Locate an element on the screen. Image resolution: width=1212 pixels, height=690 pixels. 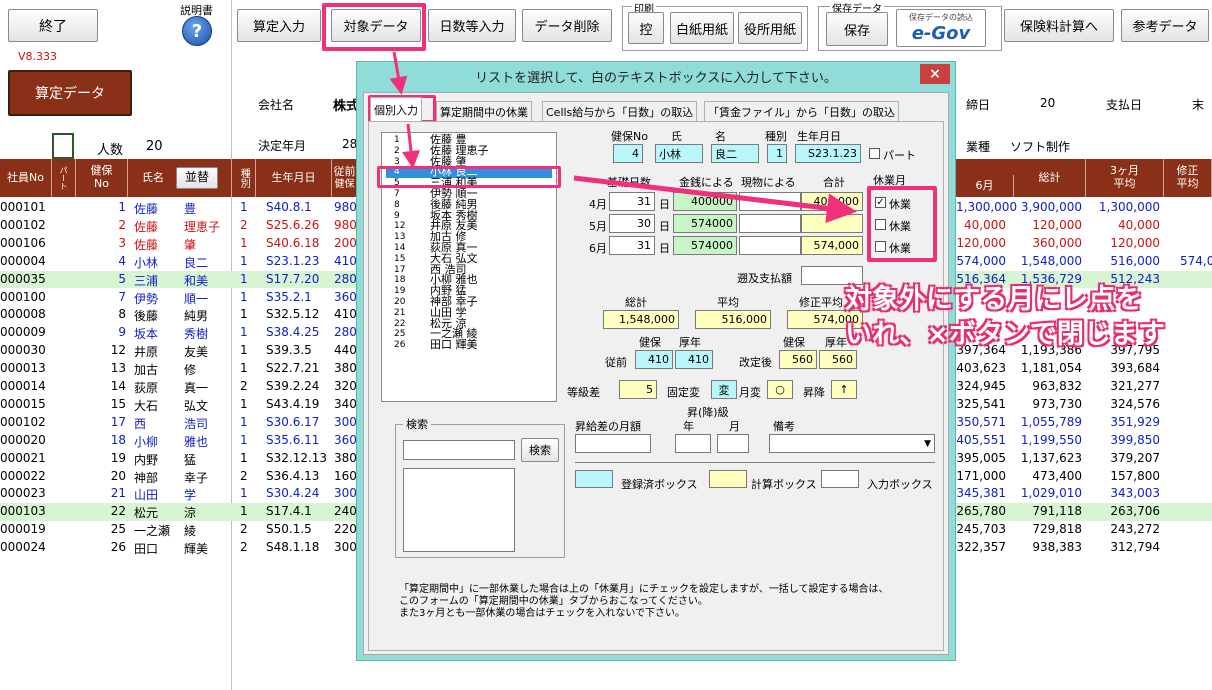
arrow-to-tab is located at coordinates (398, 73).